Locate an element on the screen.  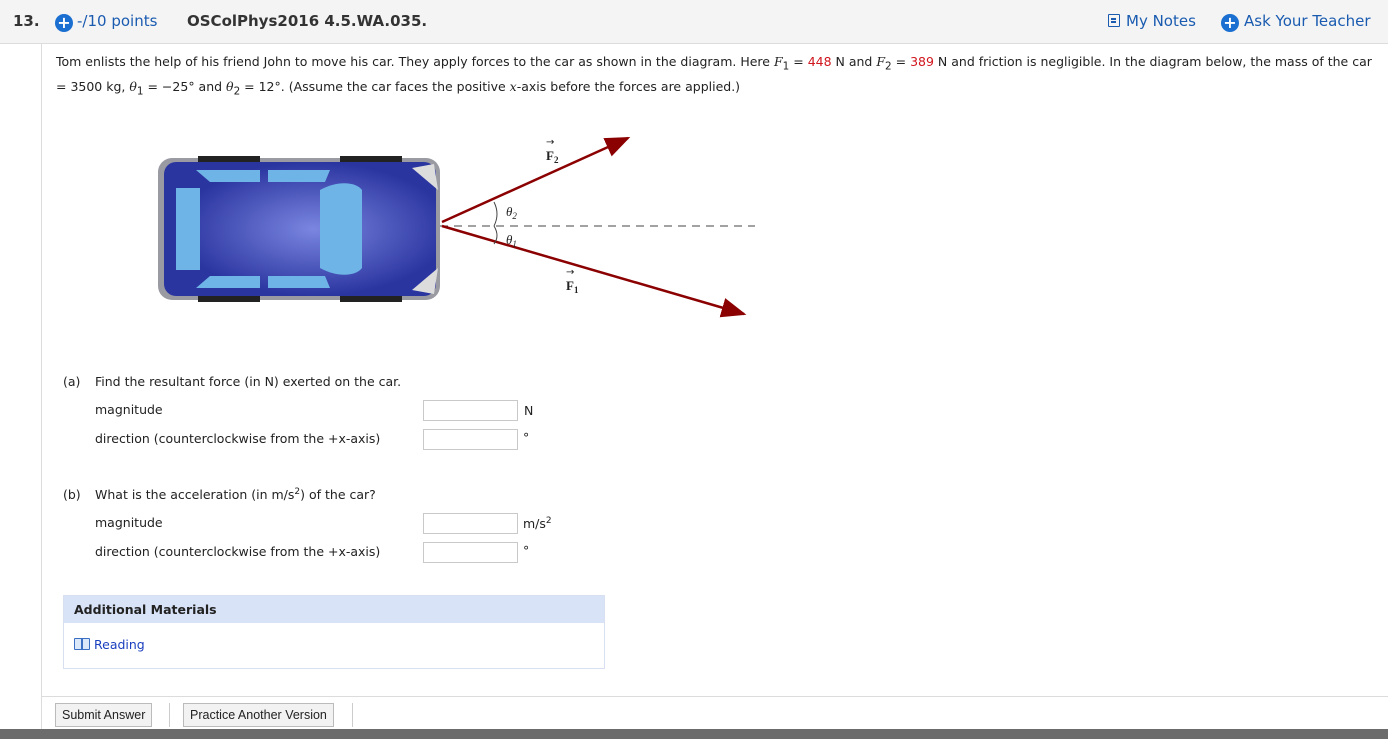
f2-value: 389 is located at coordinates (922, 61).